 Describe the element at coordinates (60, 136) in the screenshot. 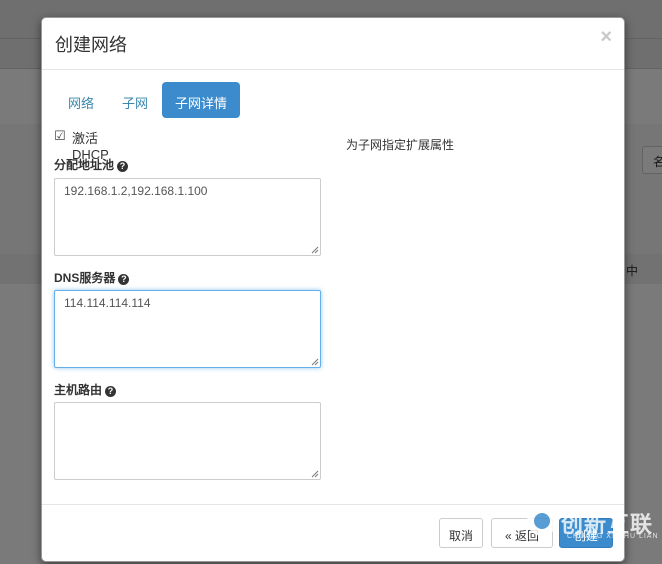

I see `checkbox-checked-icon: ☑` at that location.